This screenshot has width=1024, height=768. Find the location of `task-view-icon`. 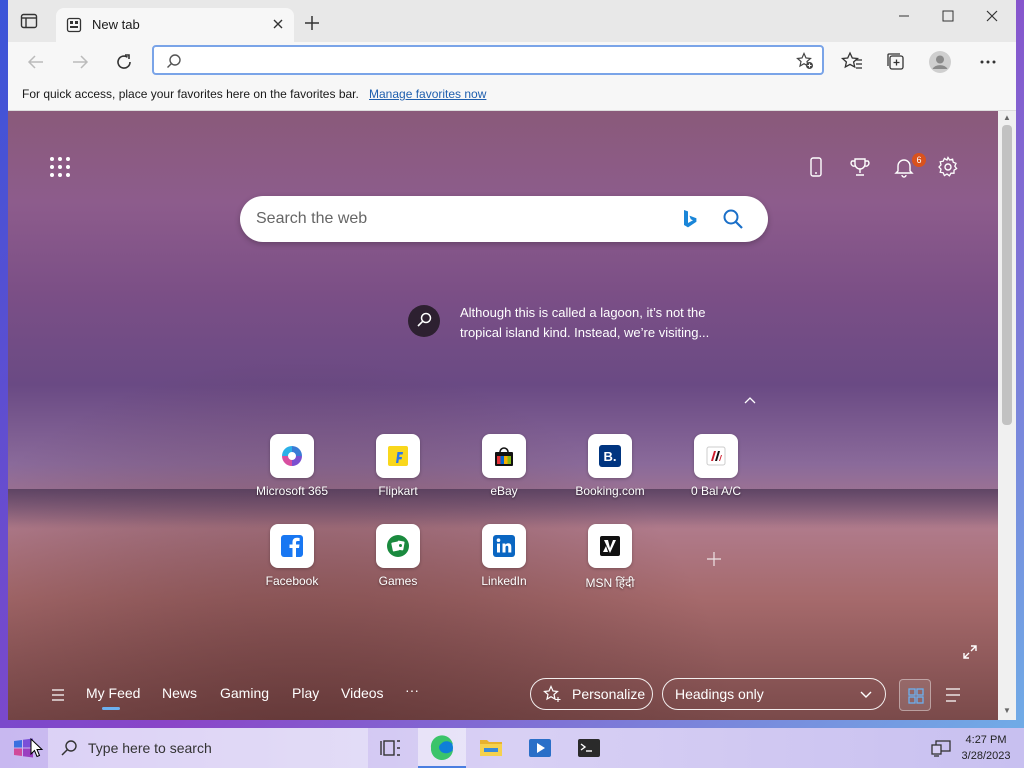

task-view-icon is located at coordinates (392, 748).